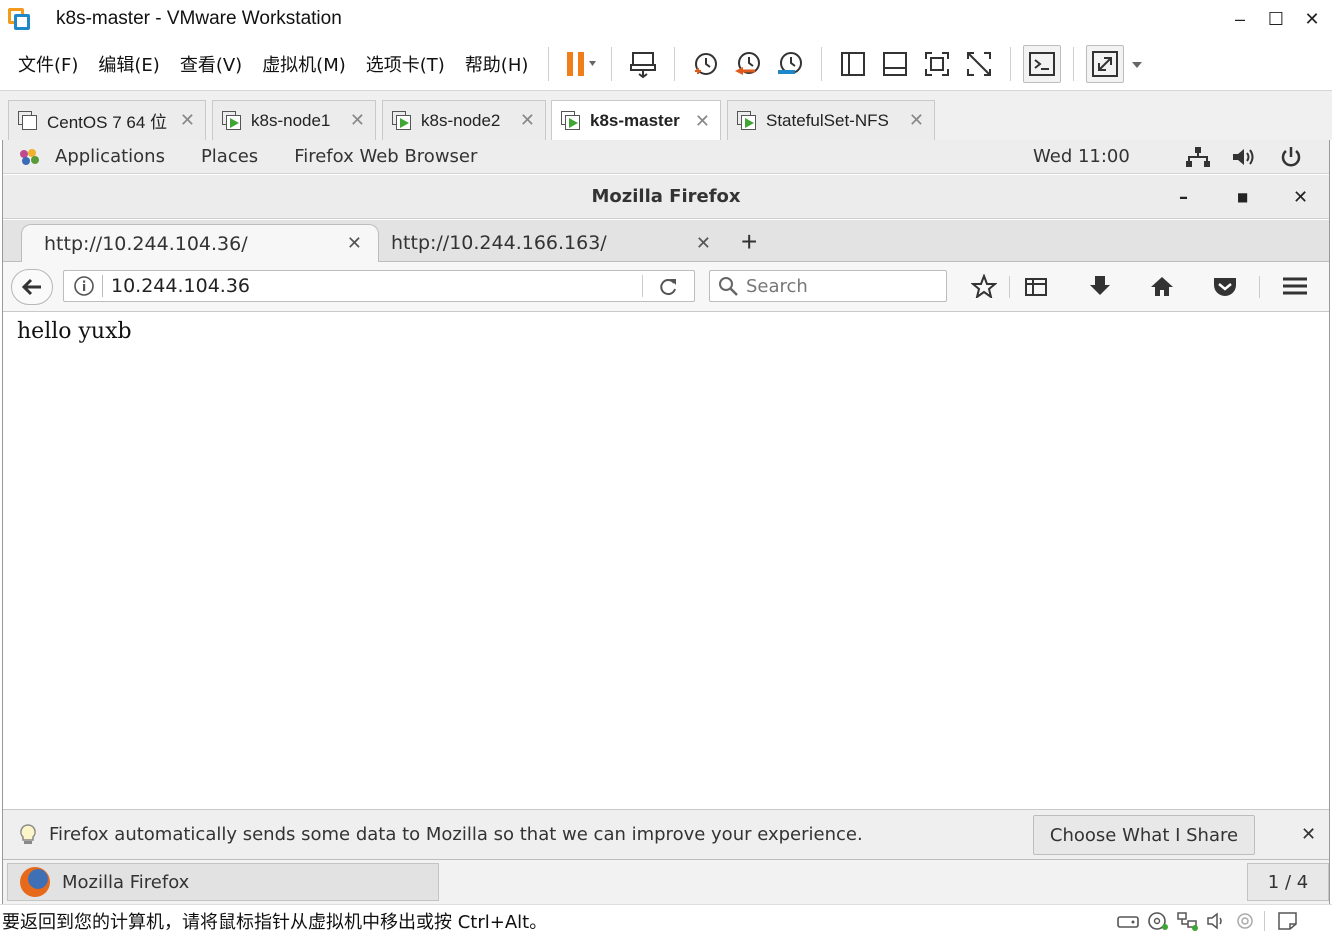 The width and height of the screenshot is (1332, 936). What do you see at coordinates (1188, 921) in the screenshot?
I see `network-adapter-icon` at bounding box center [1188, 921].